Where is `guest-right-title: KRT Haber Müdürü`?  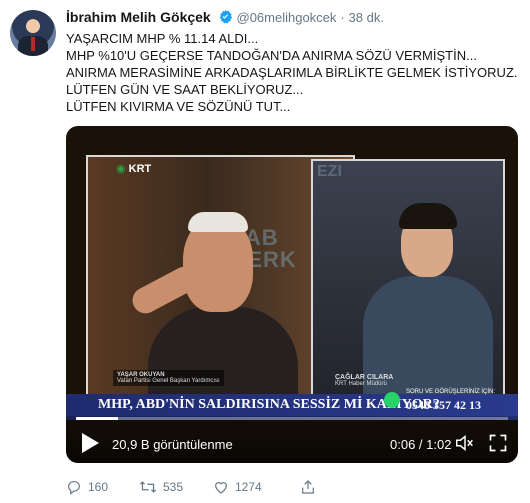
guest-right-title: KRT Haber Müdürü is located at coordinates (361, 384).